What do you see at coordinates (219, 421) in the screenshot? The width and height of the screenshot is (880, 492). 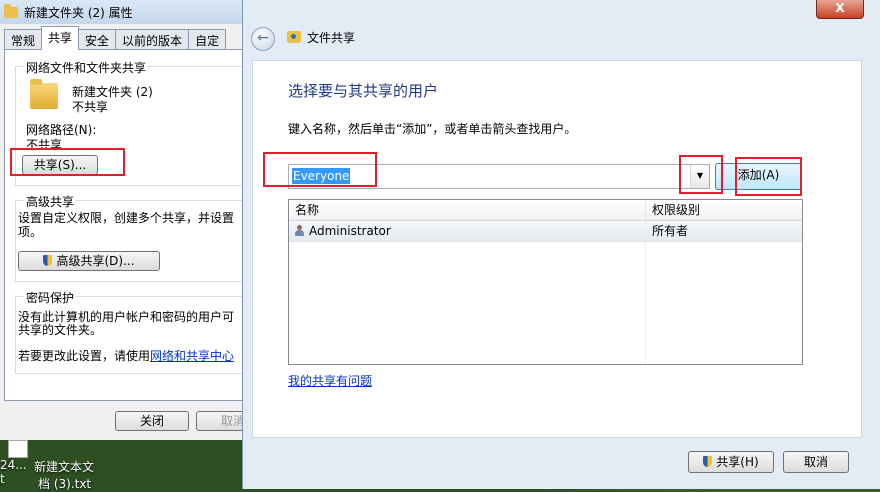 I see `cancel-button-bg: 取消` at bounding box center [219, 421].